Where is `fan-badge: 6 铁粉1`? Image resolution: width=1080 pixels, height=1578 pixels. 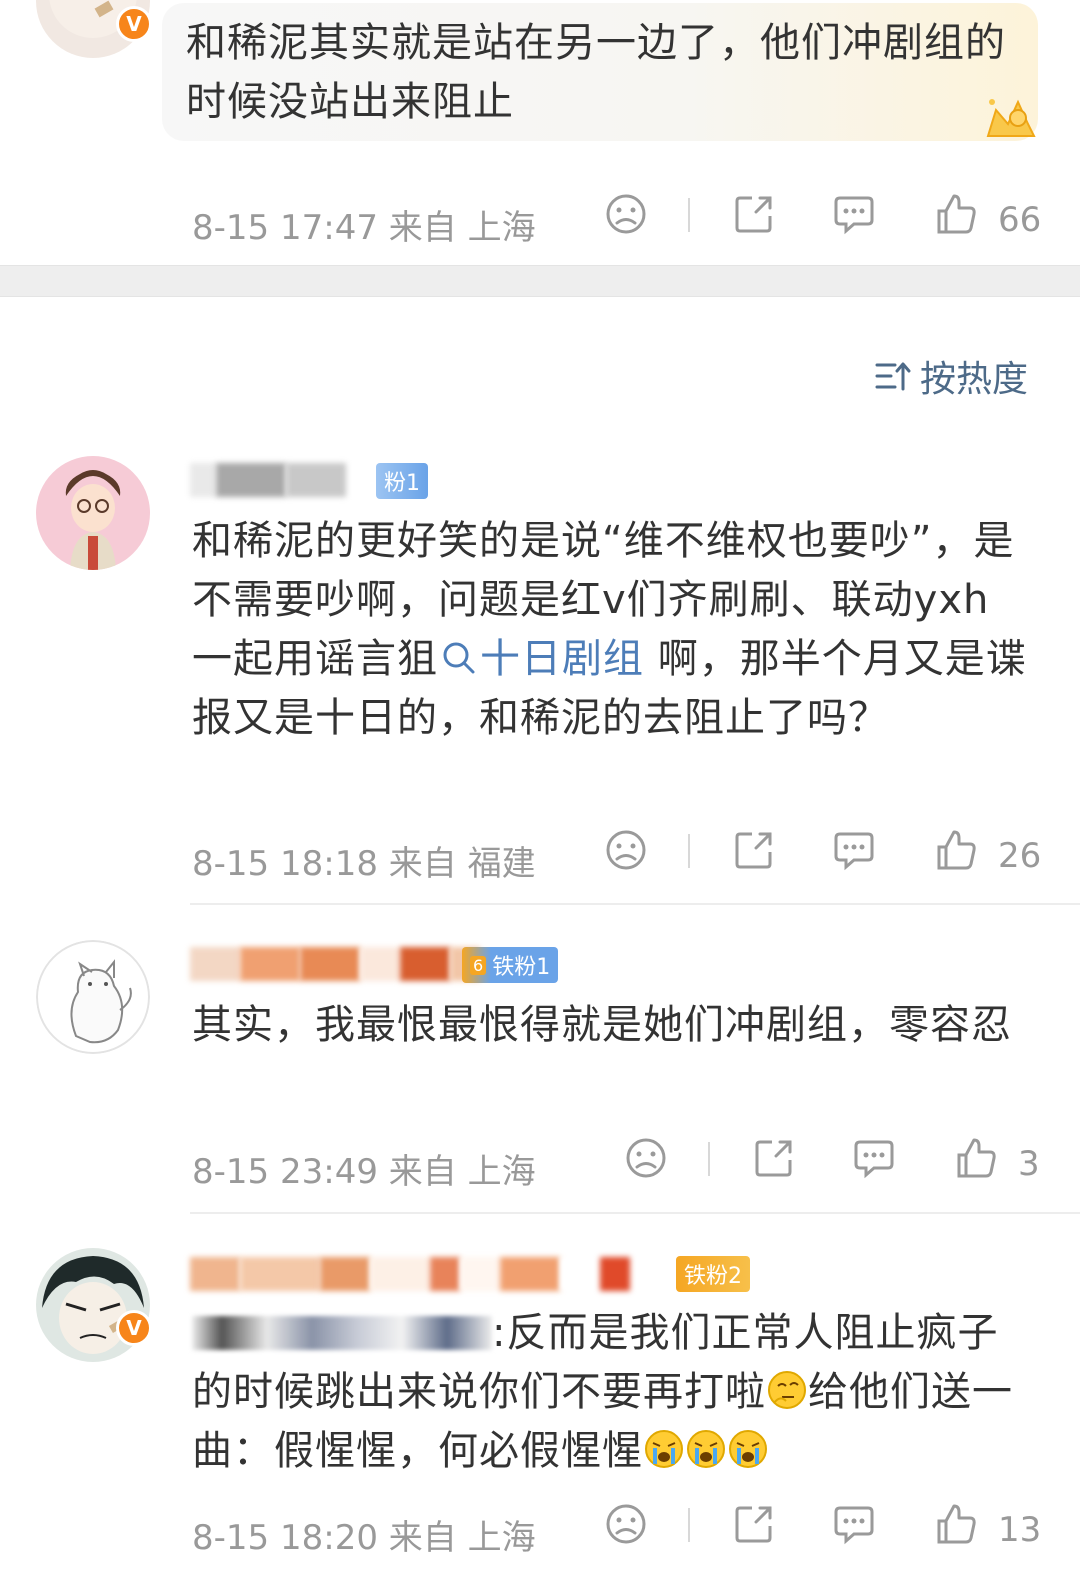 fan-badge: 6 铁粉1 is located at coordinates (510, 965).